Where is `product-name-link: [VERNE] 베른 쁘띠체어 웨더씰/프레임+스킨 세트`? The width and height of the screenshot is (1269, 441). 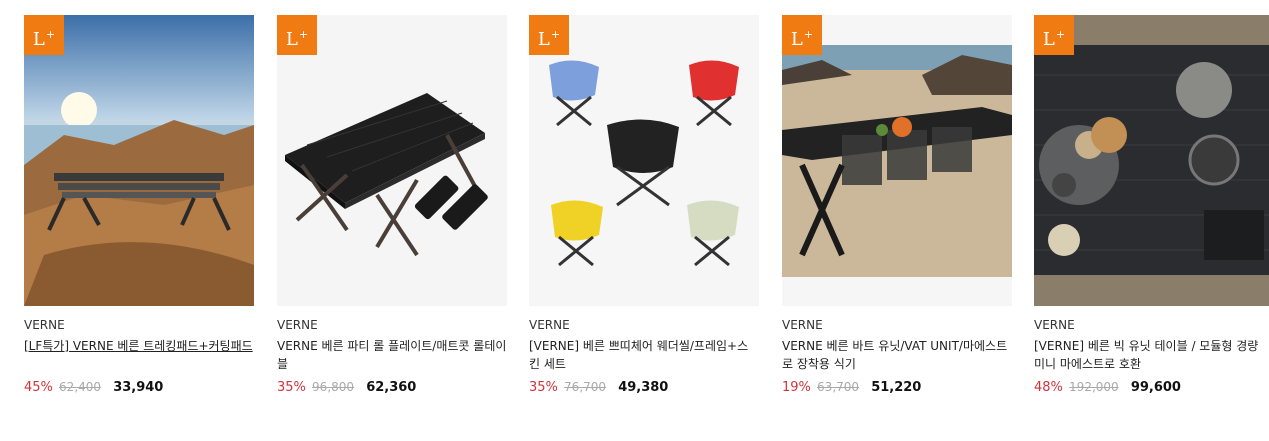
product-name-link: [VERNE] 베른 쁘띠체어 웨더씰/프레임+스킨 세트 is located at coordinates (644, 355).